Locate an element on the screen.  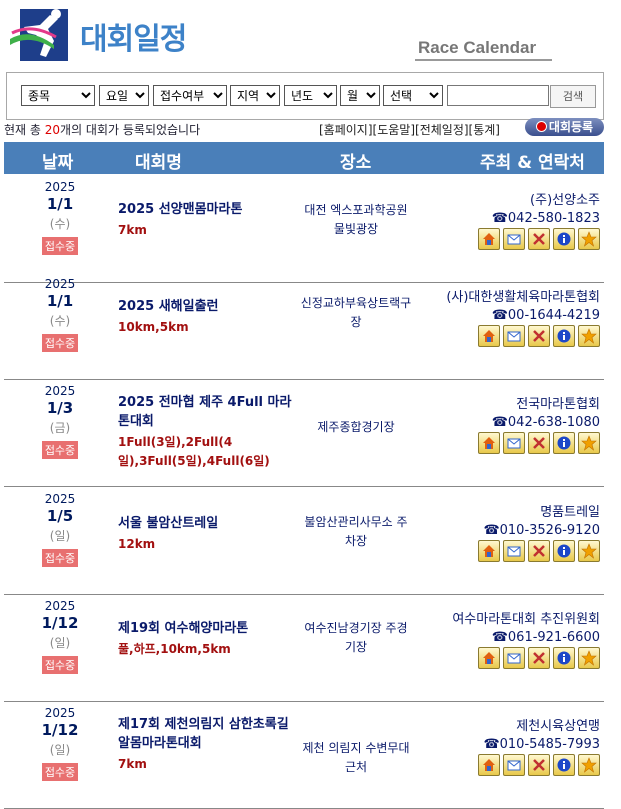
organizer-name: 전국마라톤협회 is located at coordinates (558, 404).